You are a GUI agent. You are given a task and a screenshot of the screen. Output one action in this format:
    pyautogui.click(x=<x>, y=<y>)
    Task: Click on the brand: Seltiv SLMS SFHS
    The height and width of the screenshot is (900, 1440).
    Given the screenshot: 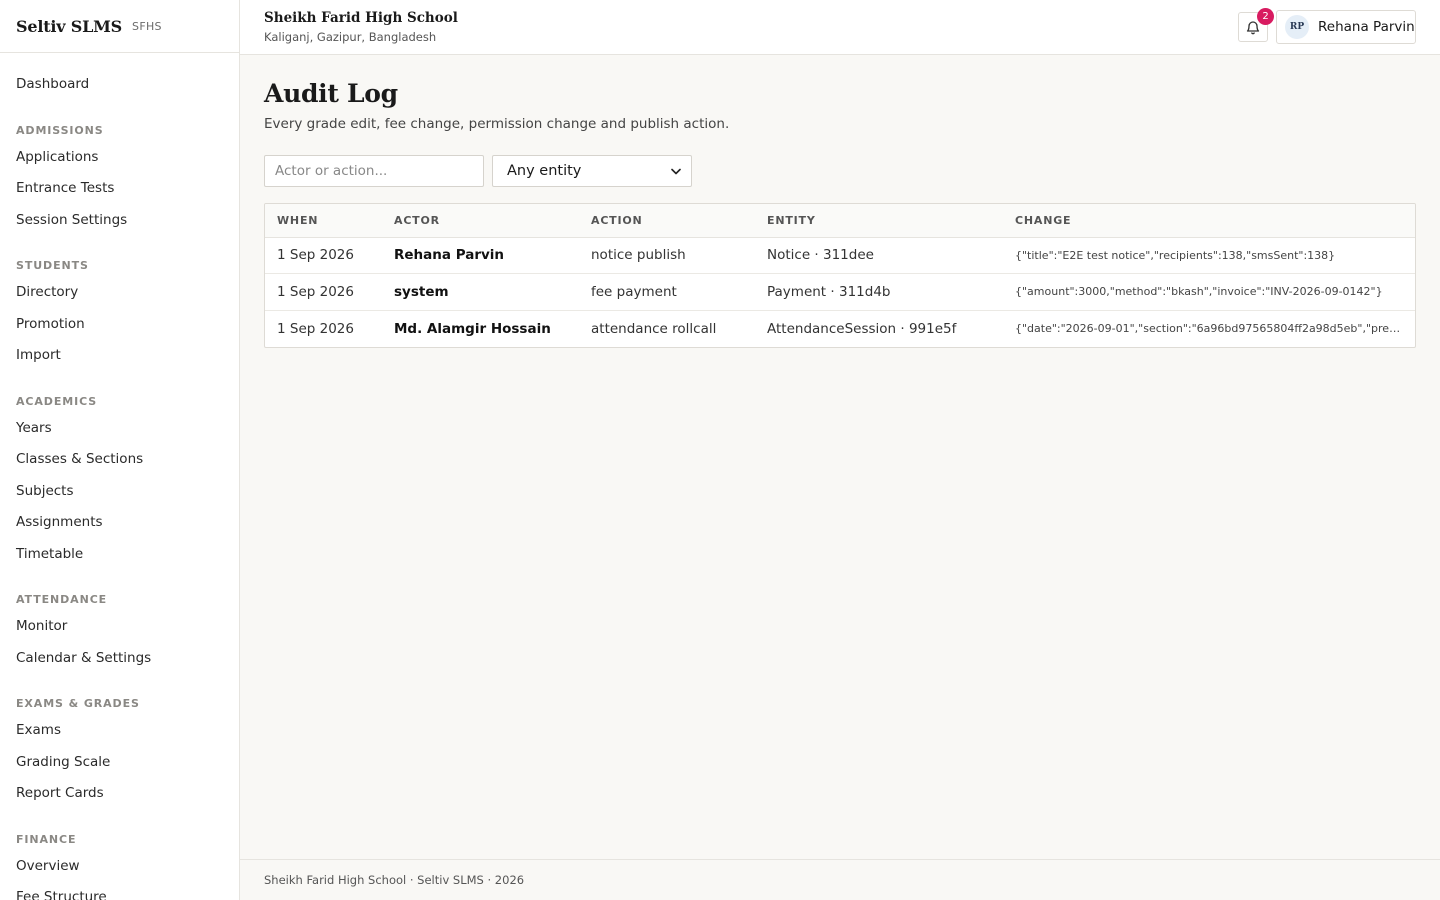 What is the action you would take?
    pyautogui.click(x=119, y=26)
    